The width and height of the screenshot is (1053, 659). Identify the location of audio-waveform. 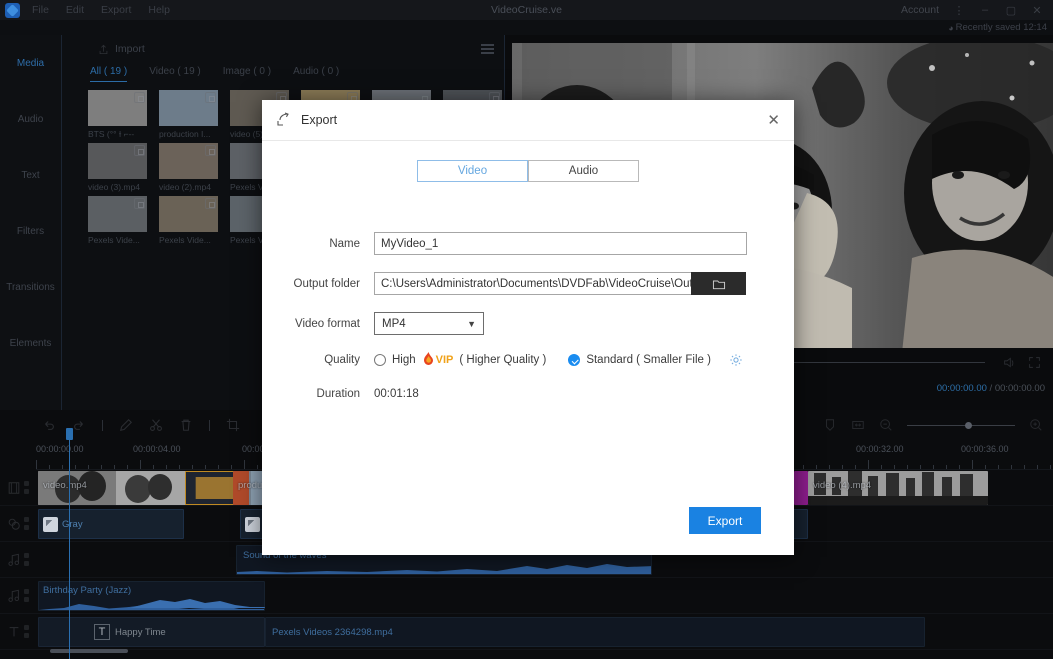
(444, 569).